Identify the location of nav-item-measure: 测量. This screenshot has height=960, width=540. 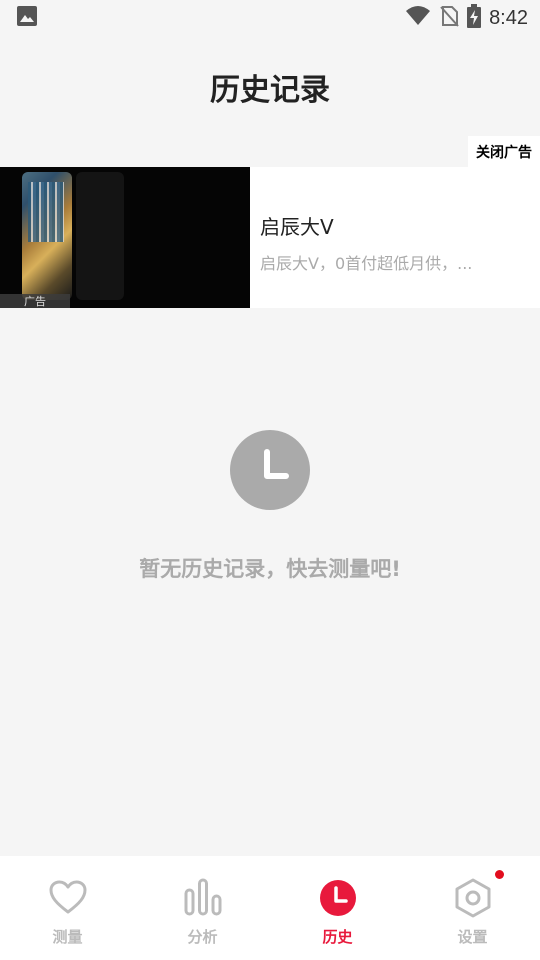
(67, 908).